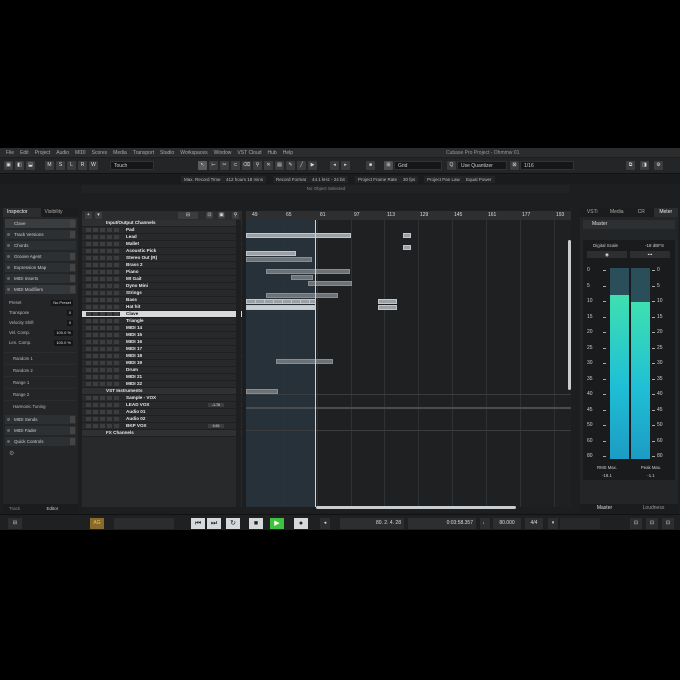 The height and width of the screenshot is (680, 680). I want to click on folder-track-fx-channels: FX Channels, so click(162, 433).